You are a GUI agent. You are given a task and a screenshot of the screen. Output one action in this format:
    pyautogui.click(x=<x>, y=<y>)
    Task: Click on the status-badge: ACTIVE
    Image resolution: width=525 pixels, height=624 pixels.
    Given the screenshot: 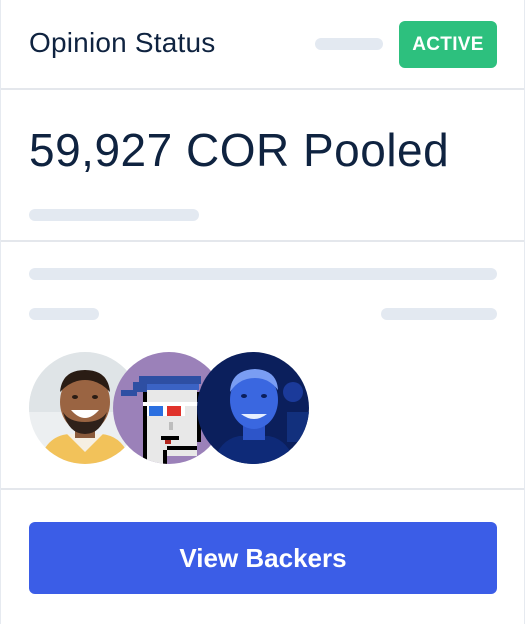 What is the action you would take?
    pyautogui.click(x=448, y=44)
    